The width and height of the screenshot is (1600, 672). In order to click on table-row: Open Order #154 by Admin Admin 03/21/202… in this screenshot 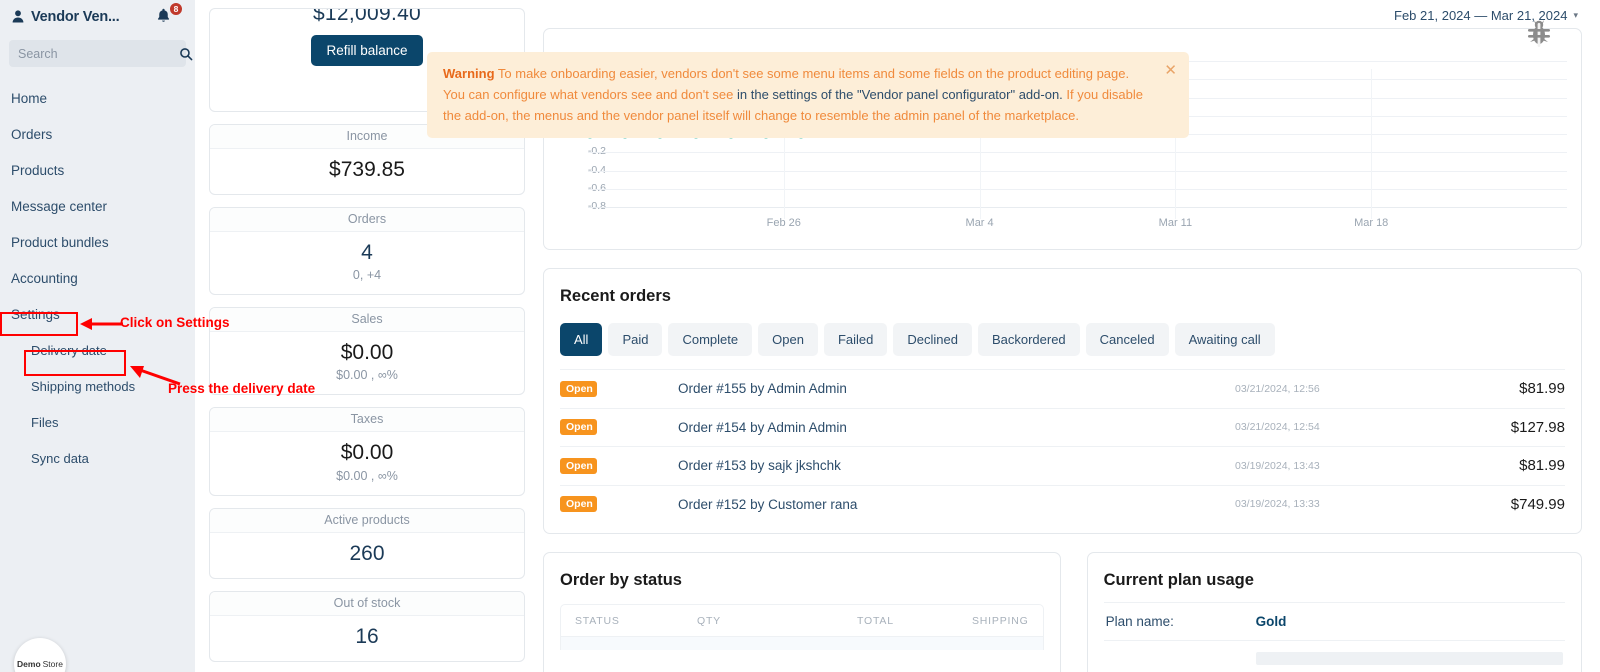, I will do `click(1062, 427)`.